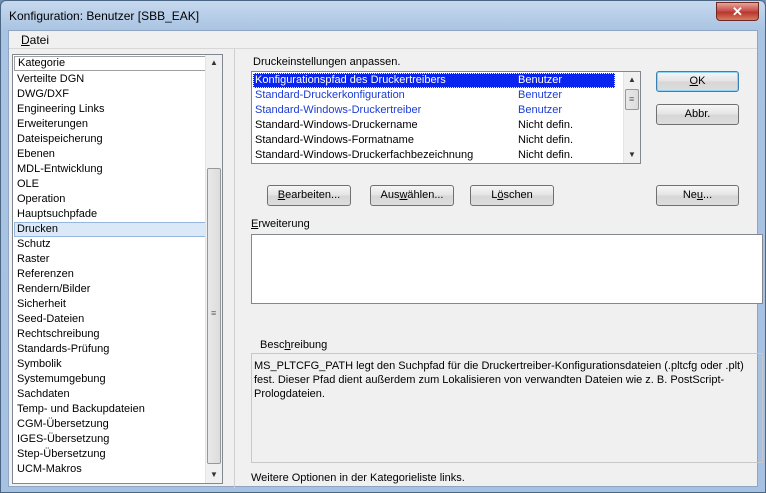 This screenshot has width=766, height=493. What do you see at coordinates (110, 469) in the screenshot?
I see `category-item: UCM-Makros` at bounding box center [110, 469].